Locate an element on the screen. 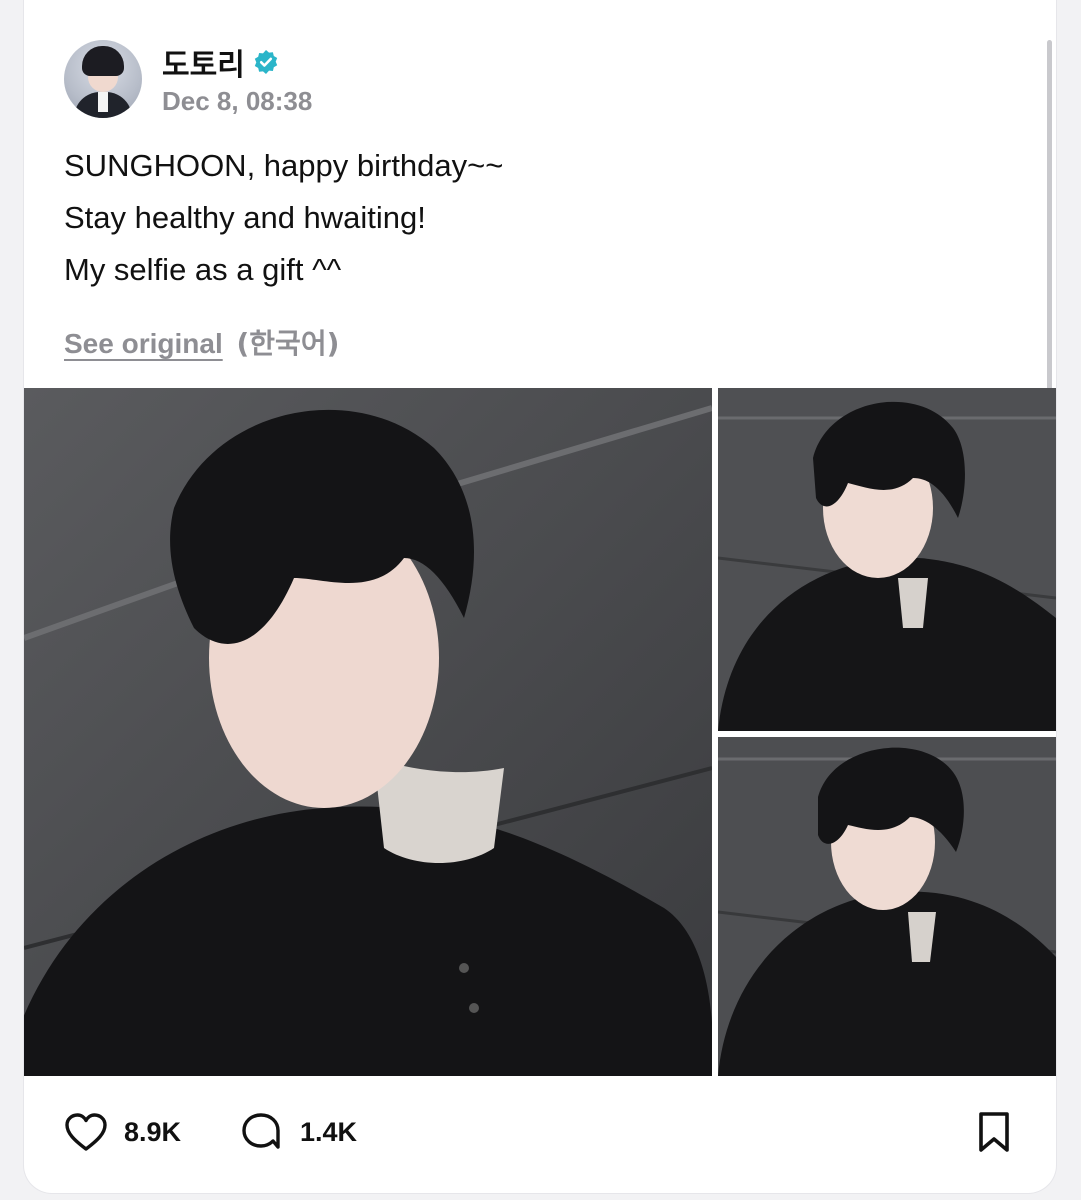 Image resolution: width=1081 pixels, height=1200 pixels. author-row: 도토리 is located at coordinates (220, 62).